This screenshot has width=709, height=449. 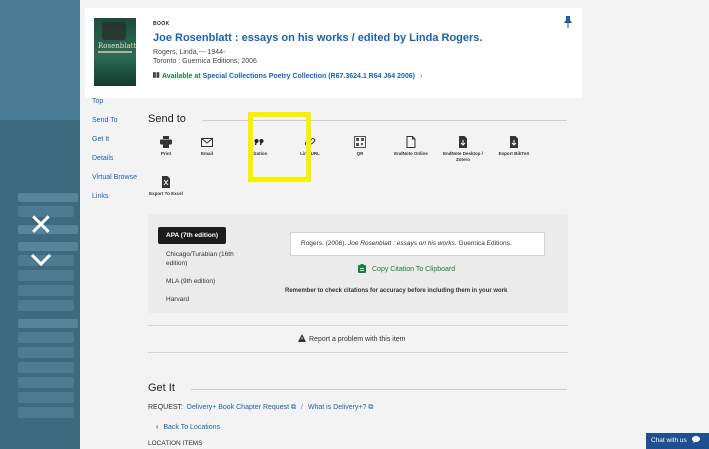 I want to click on resource-type: BOOK, so click(x=161, y=24).